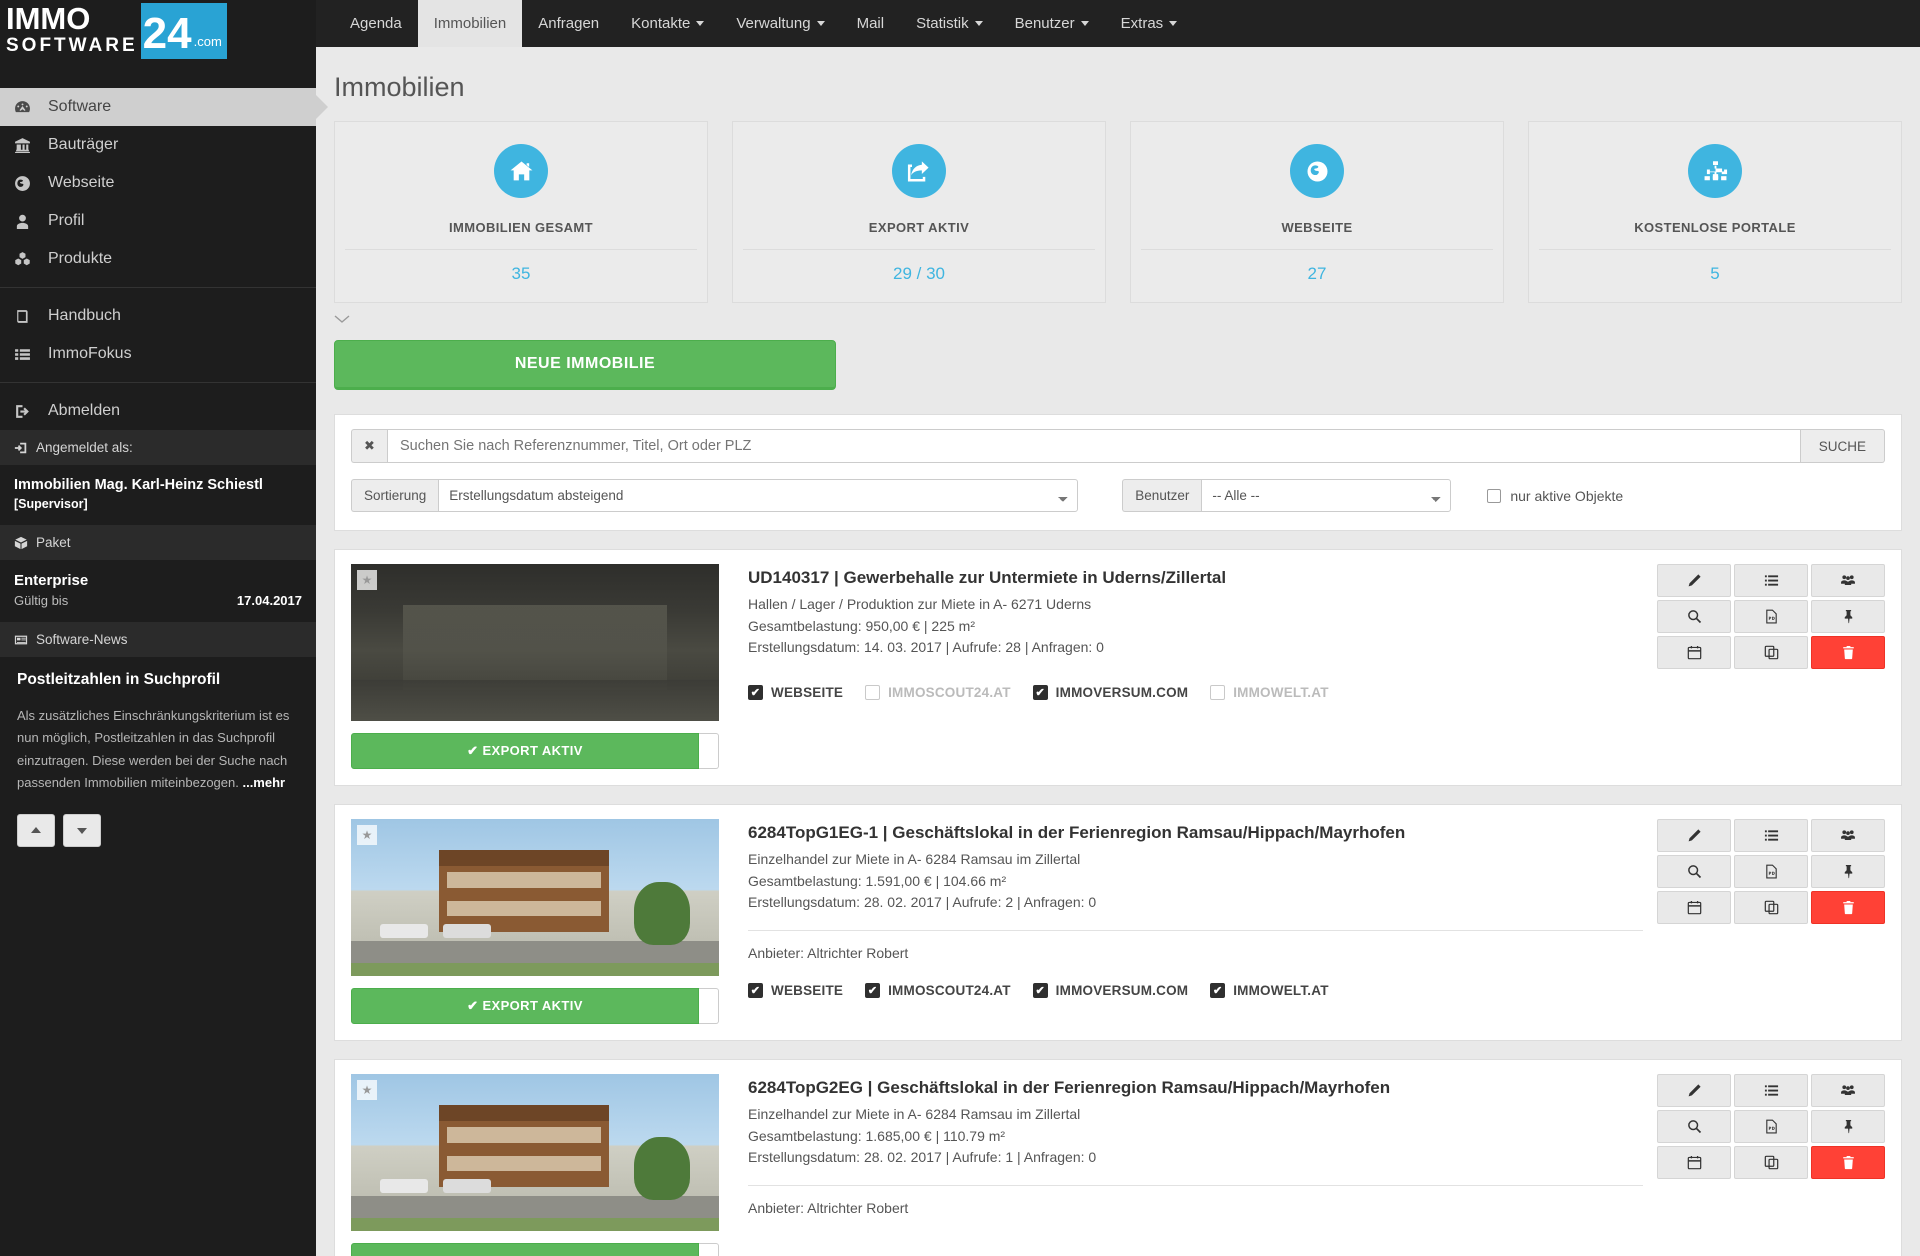 This screenshot has width=1920, height=1256. Describe the element at coordinates (1715, 212) in the screenshot. I see `stat-card-kostenlose-portale: KOSTENLOSE PORTALE 5` at that location.